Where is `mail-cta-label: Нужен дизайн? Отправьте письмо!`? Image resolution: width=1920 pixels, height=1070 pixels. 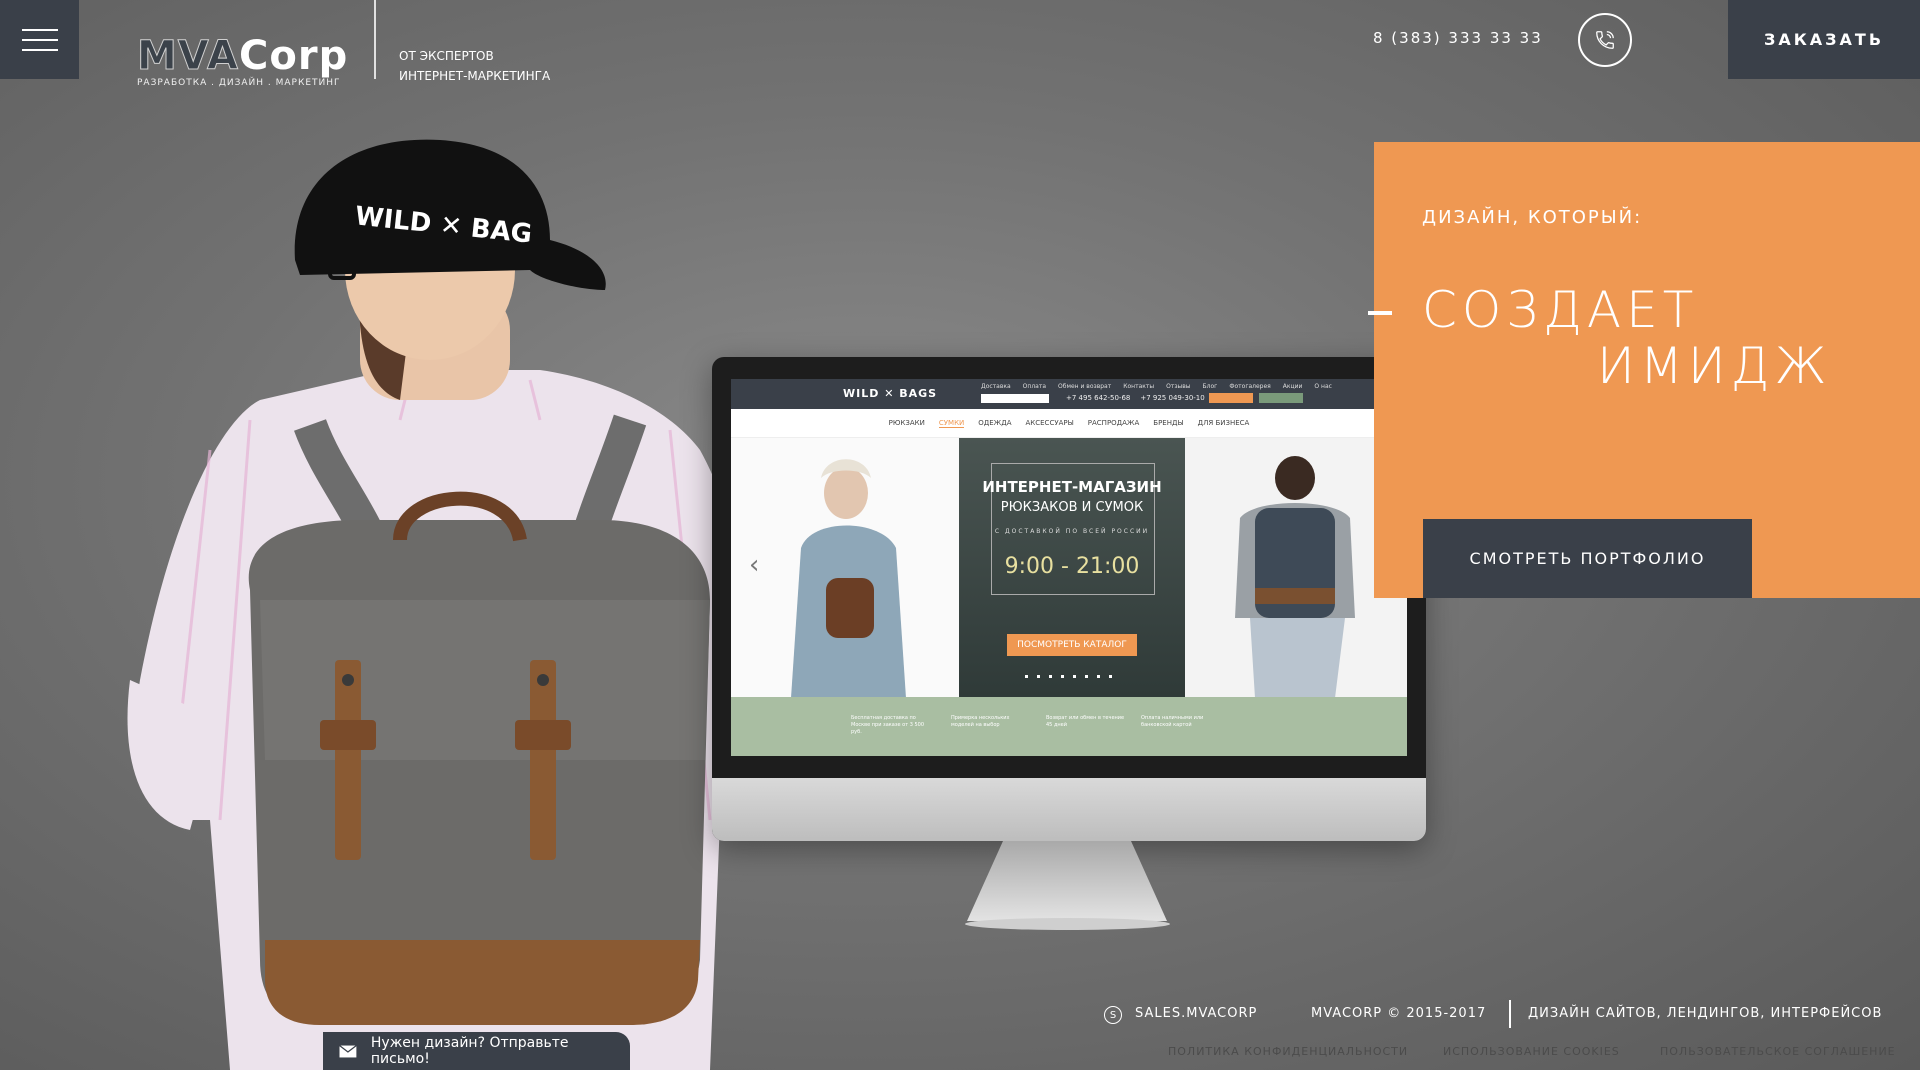 mail-cta-label: Нужен дизайн? Отправьте письмо! is located at coordinates (469, 1051).